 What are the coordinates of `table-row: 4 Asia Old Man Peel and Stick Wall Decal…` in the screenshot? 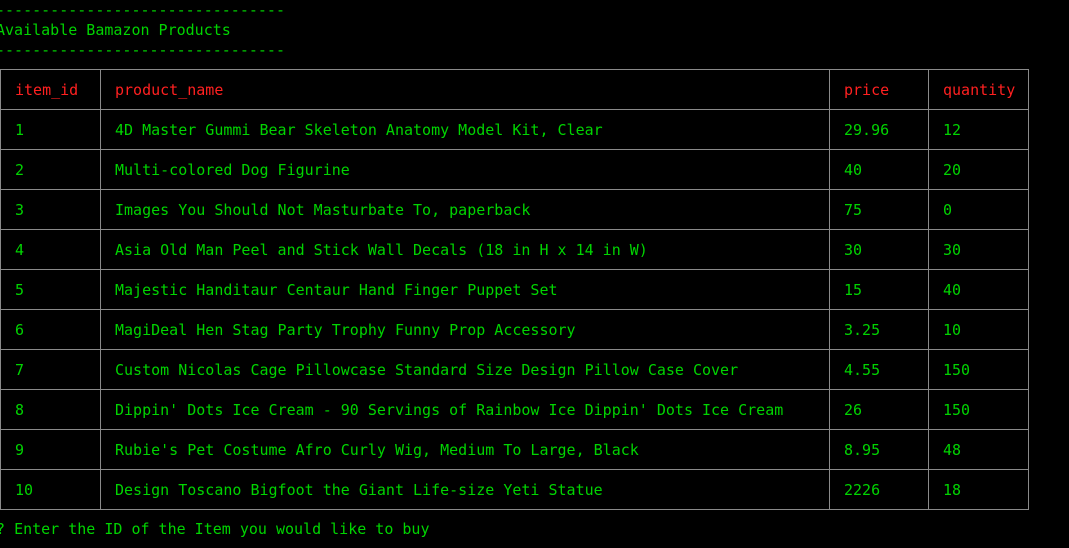 It's located at (514, 249).